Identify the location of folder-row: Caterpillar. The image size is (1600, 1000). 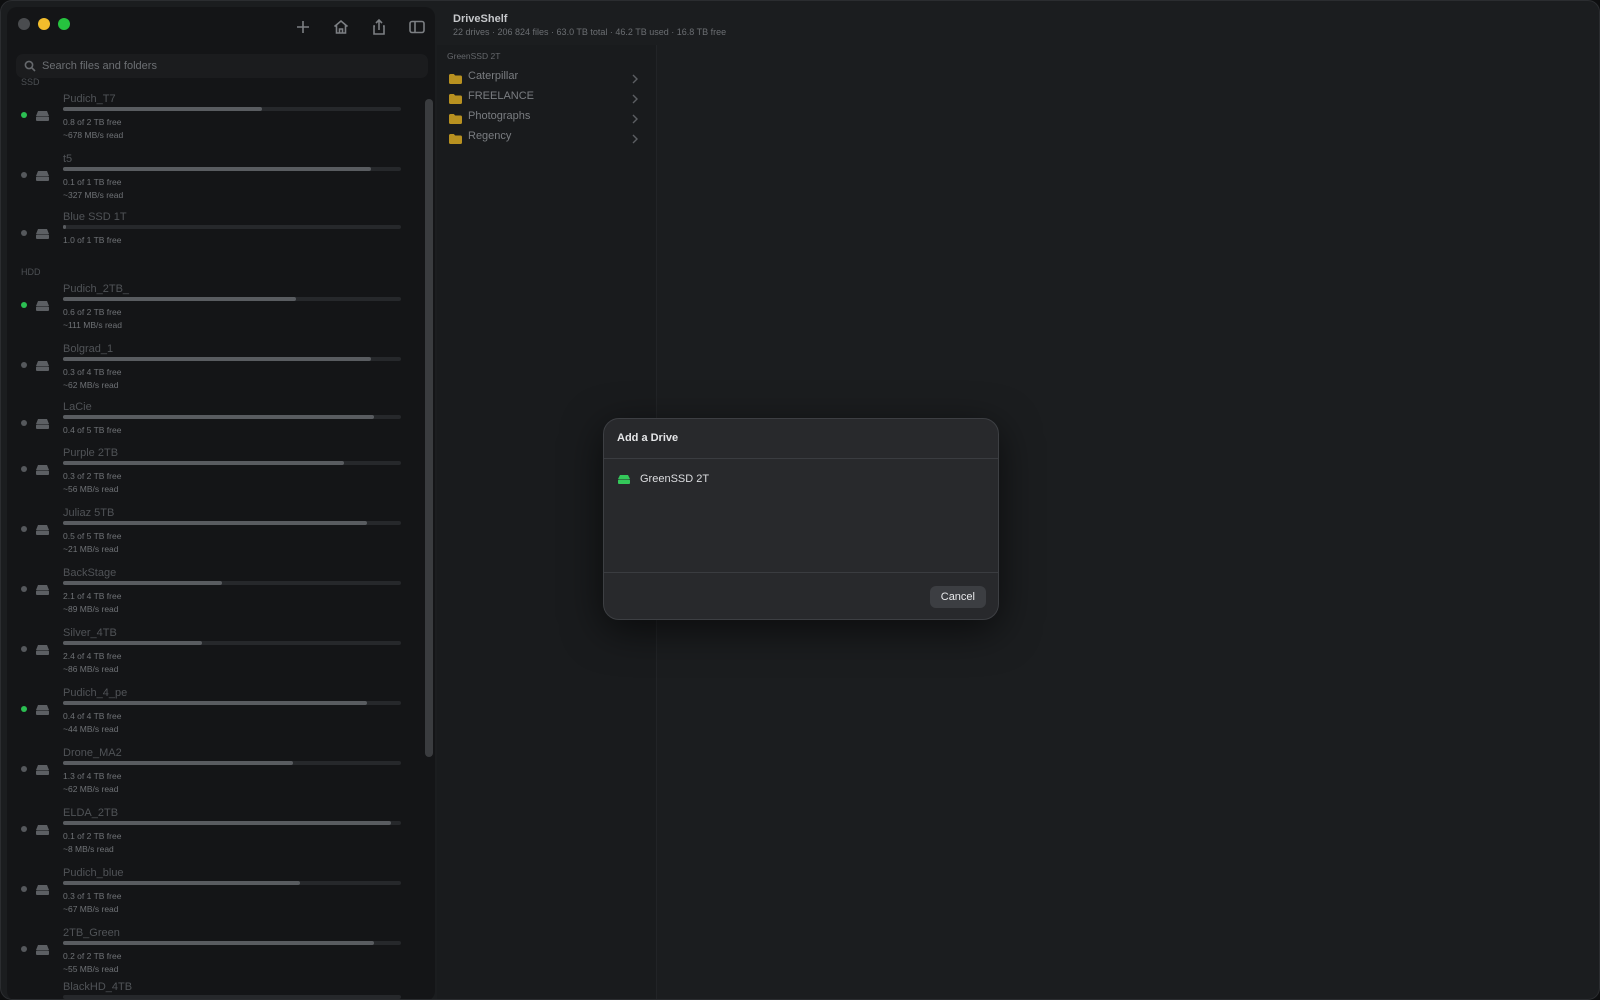
(543, 76).